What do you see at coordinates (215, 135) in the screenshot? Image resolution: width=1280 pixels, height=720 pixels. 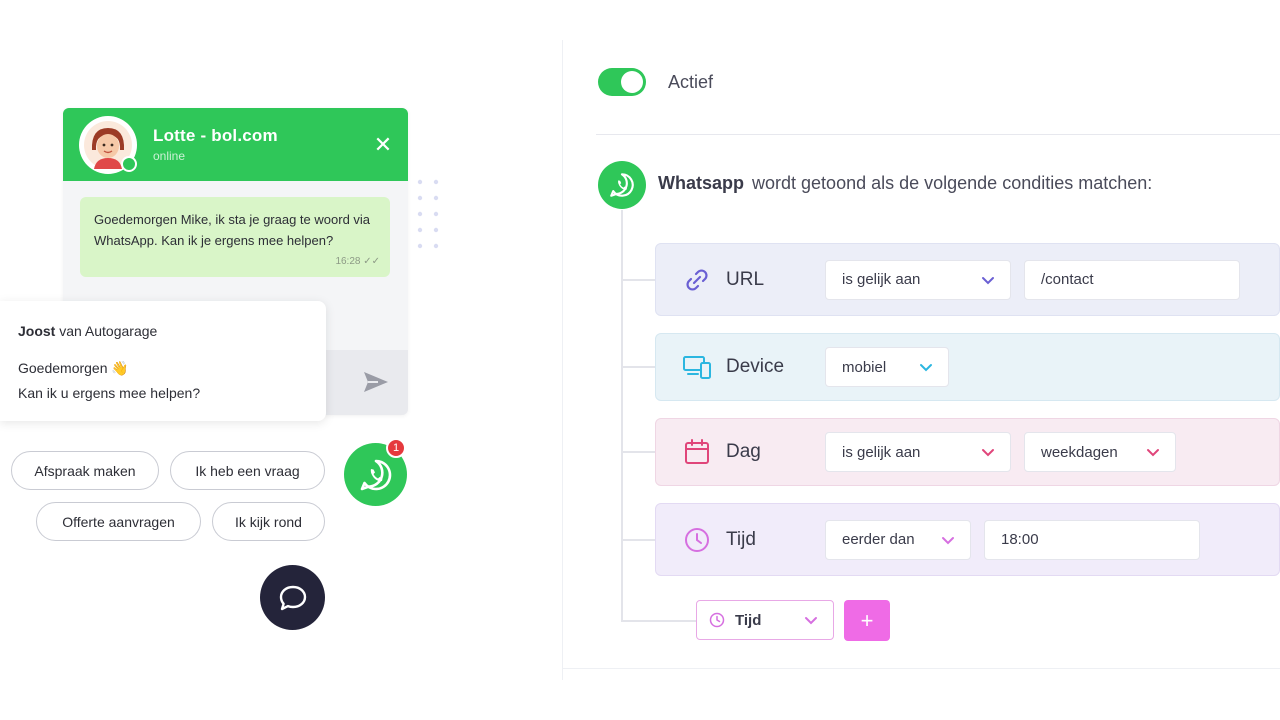 I see `agent-name: Lotte - bol.com` at bounding box center [215, 135].